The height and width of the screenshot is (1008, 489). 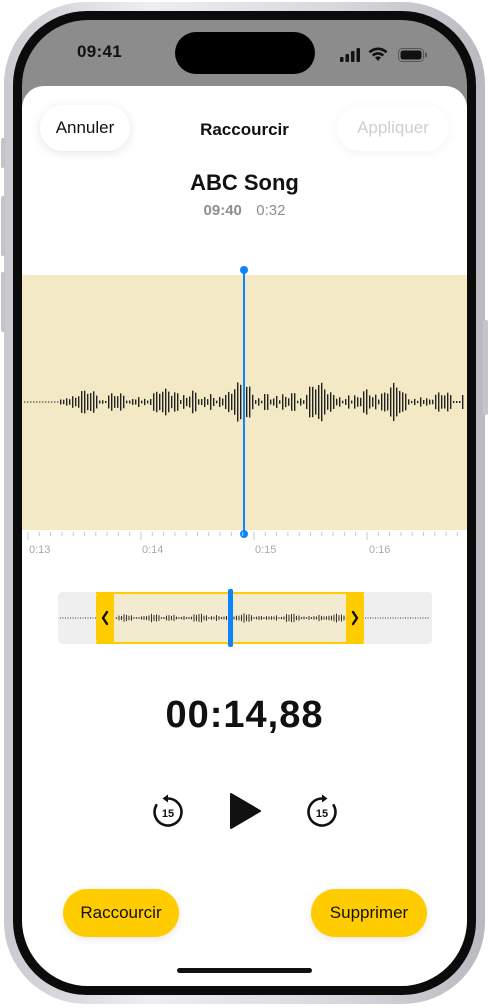 I want to click on side-button-power, so click(x=485, y=367).